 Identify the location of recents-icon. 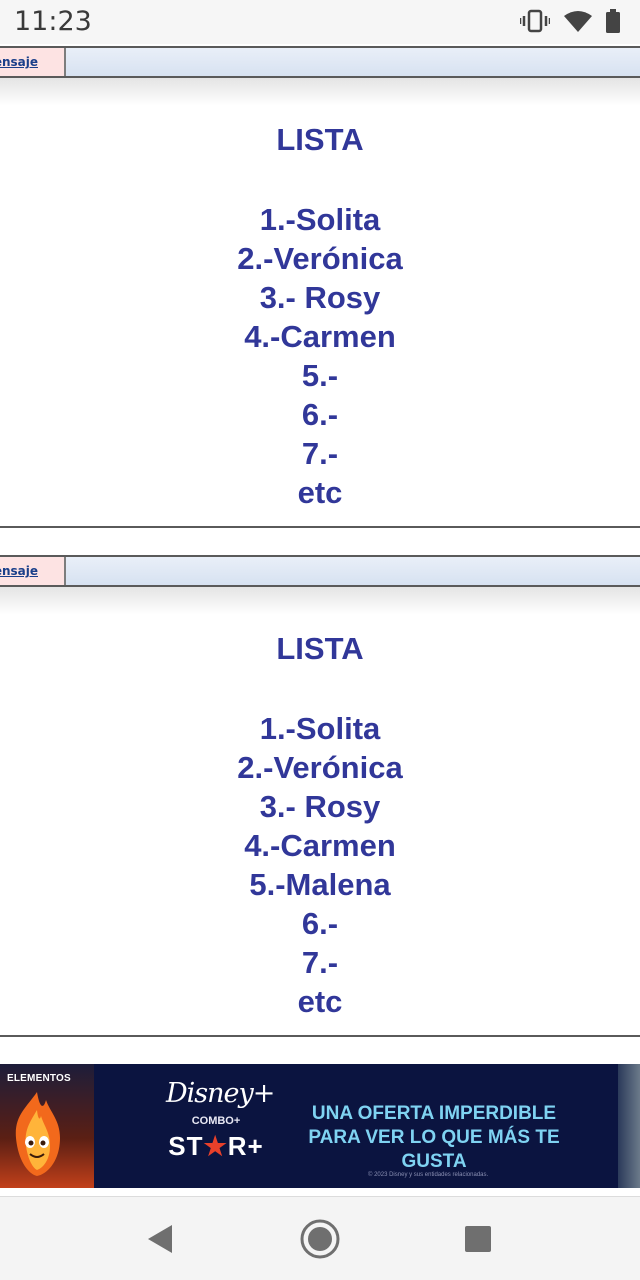
(478, 1239).